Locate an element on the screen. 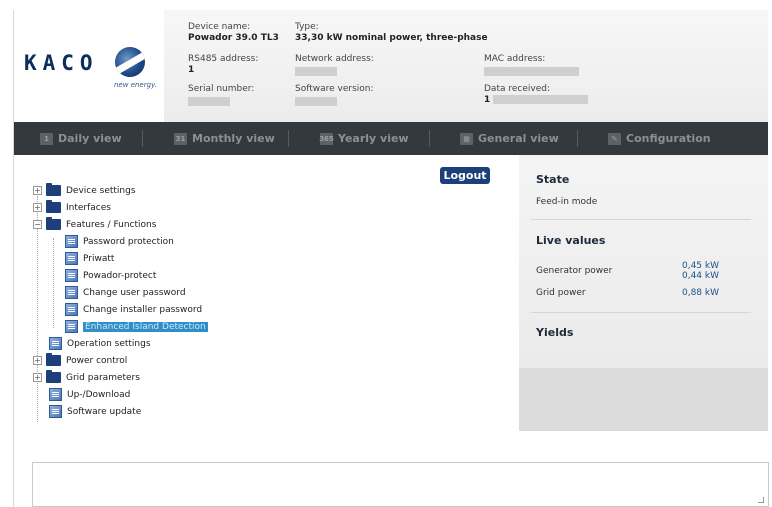 This screenshot has width=772, height=507. network-value-redacted is located at coordinates (316, 71).